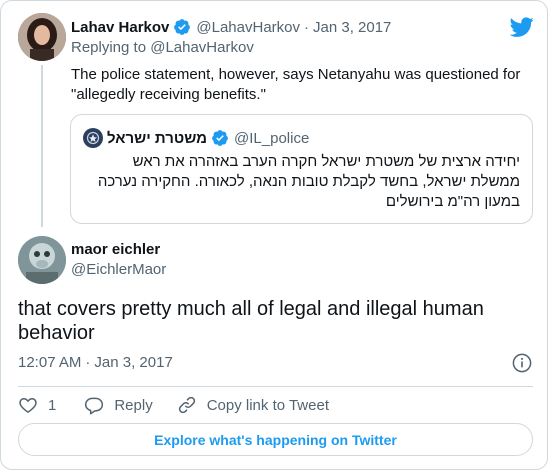 The height and width of the screenshot is (472, 550). I want to click on reply-button: Reply, so click(118, 405).